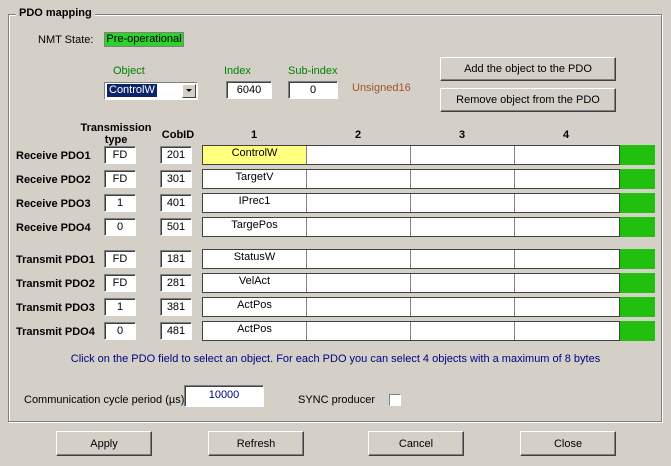 This screenshot has height=466, width=671. Describe the element at coordinates (568, 443) in the screenshot. I see `close-button: Close` at that location.